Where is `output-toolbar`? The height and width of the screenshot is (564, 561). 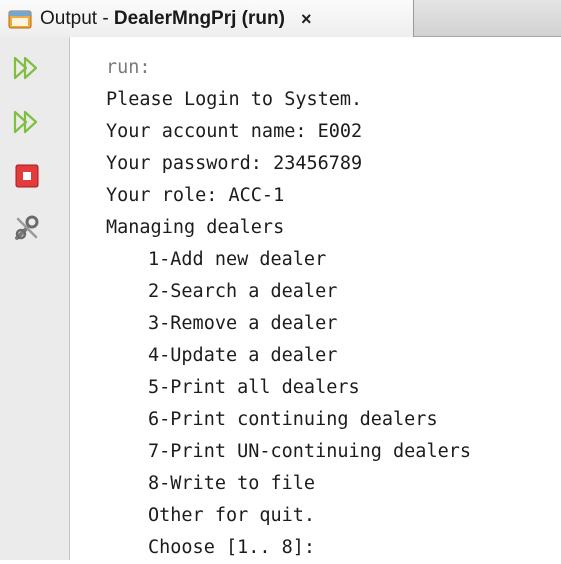
output-toolbar is located at coordinates (35, 298).